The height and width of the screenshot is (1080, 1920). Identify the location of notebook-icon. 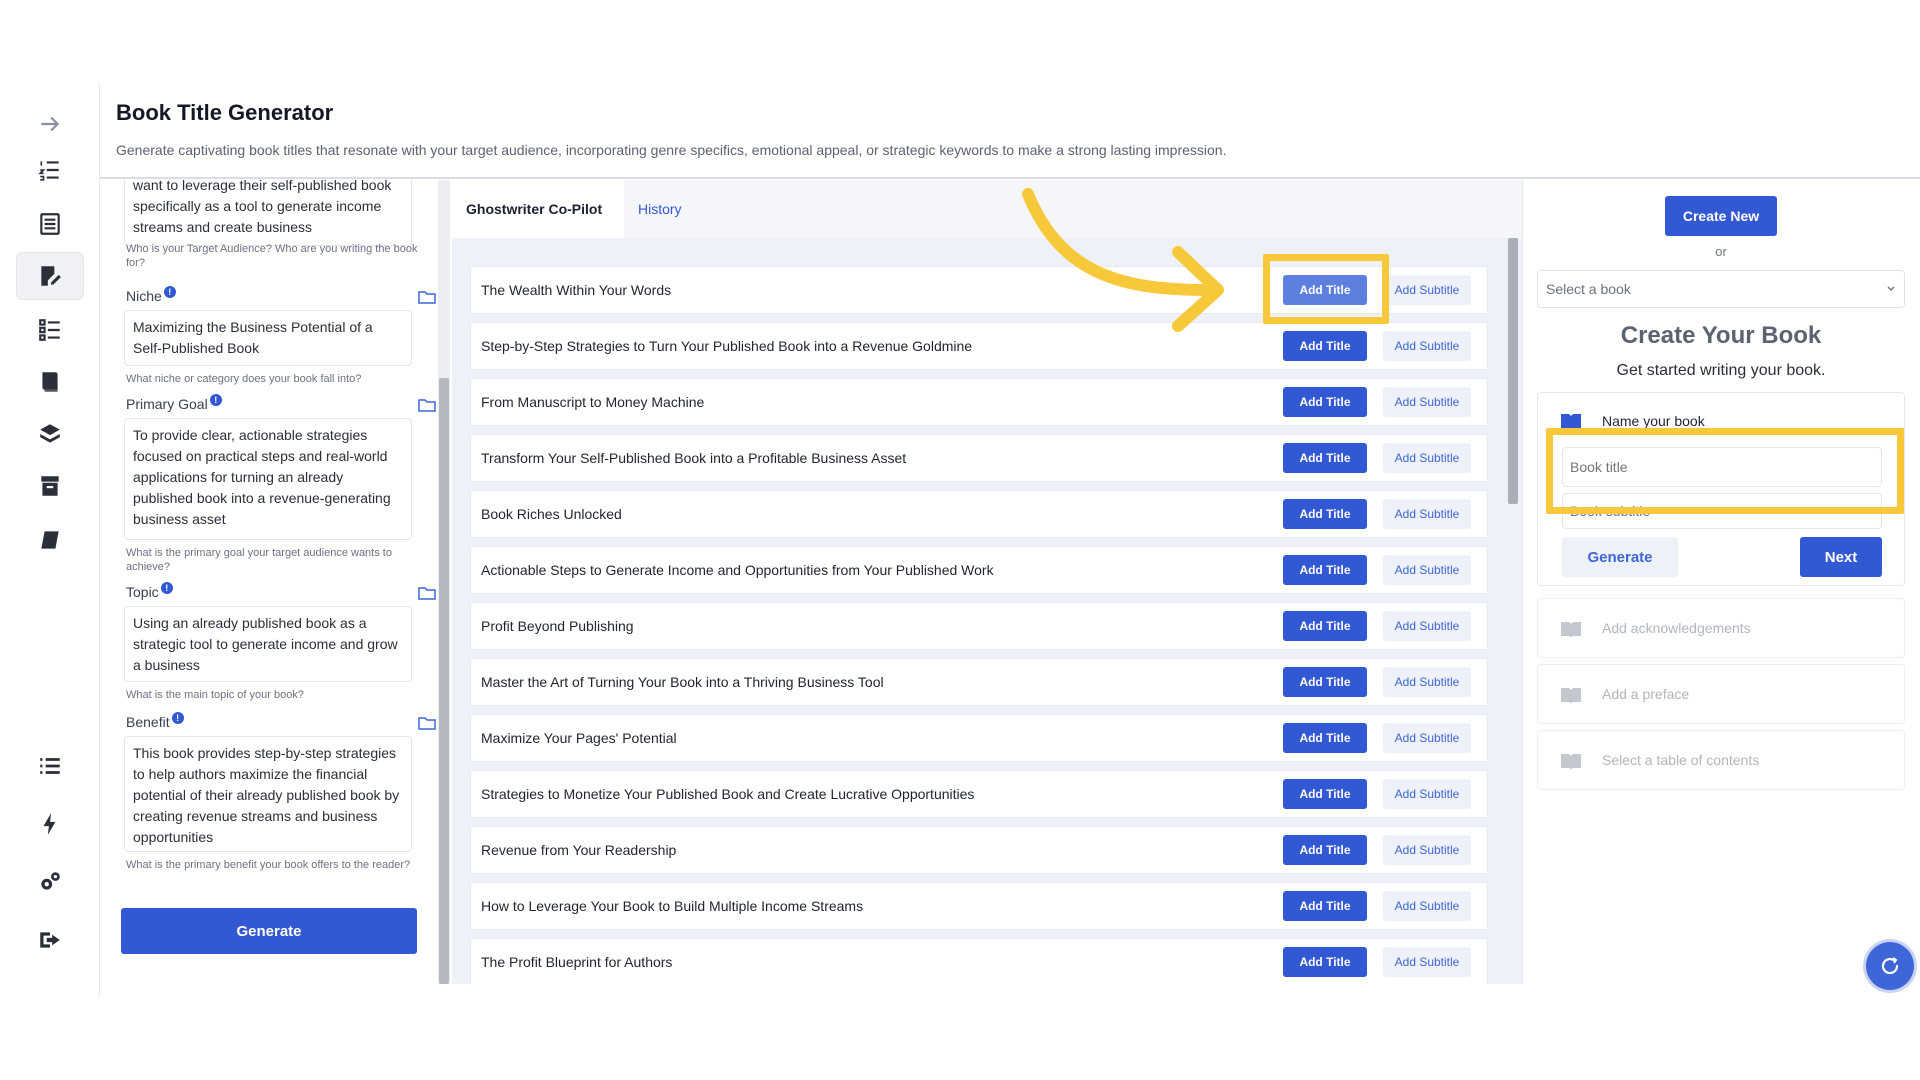
(50, 540).